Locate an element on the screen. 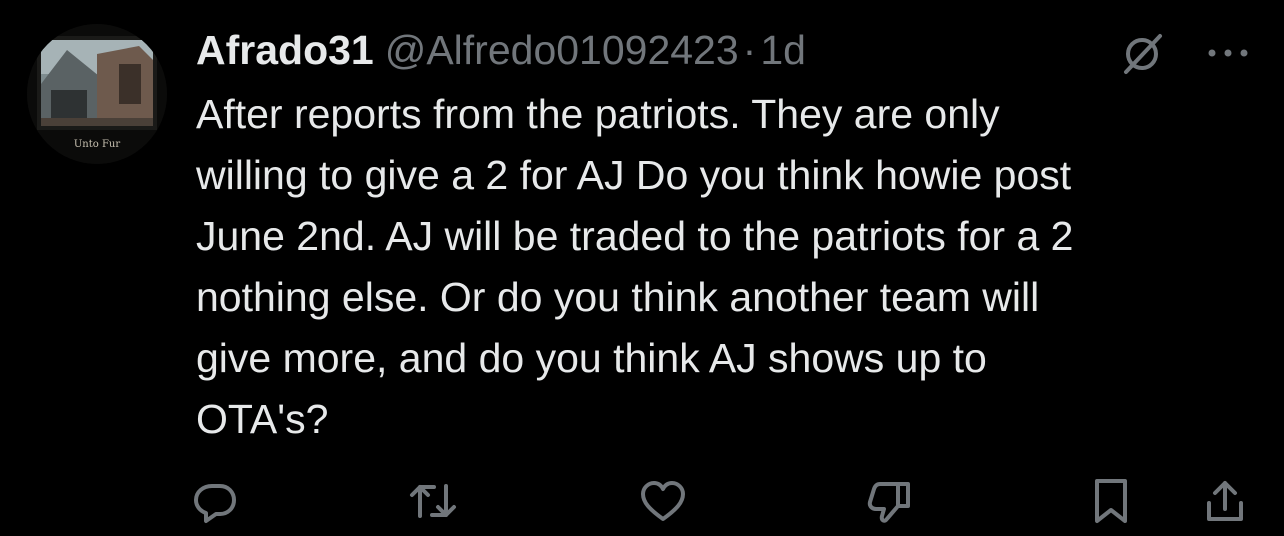 The width and height of the screenshot is (1284, 536). avatar-caption: Unto Fur is located at coordinates (97, 144).